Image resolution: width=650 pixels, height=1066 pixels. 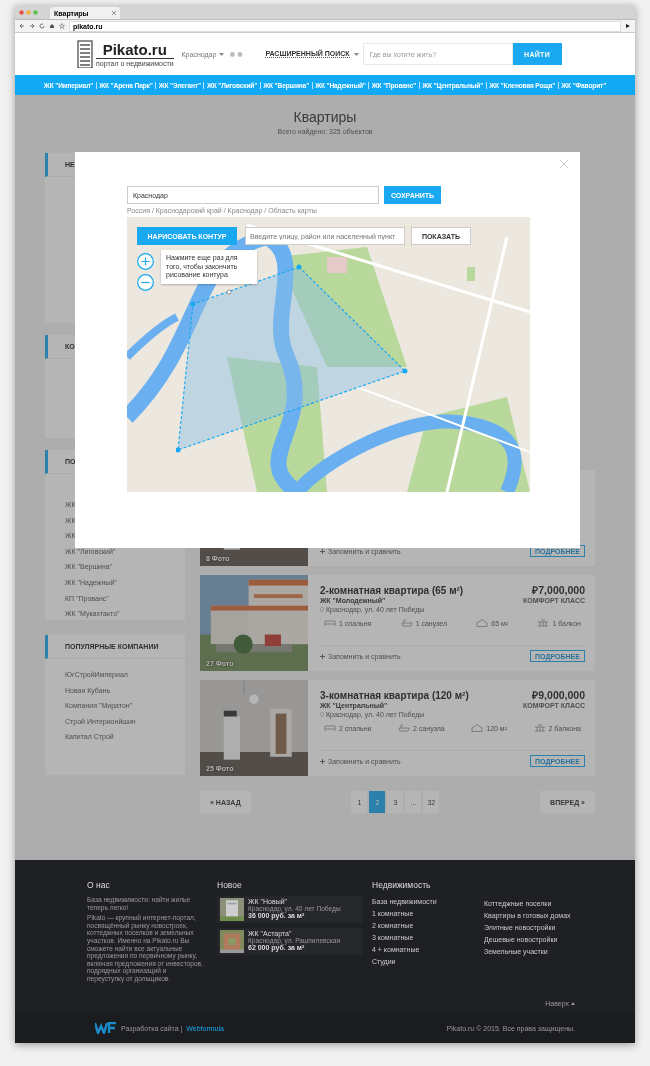 I want to click on up-arrow-icon, so click(x=573, y=1003).